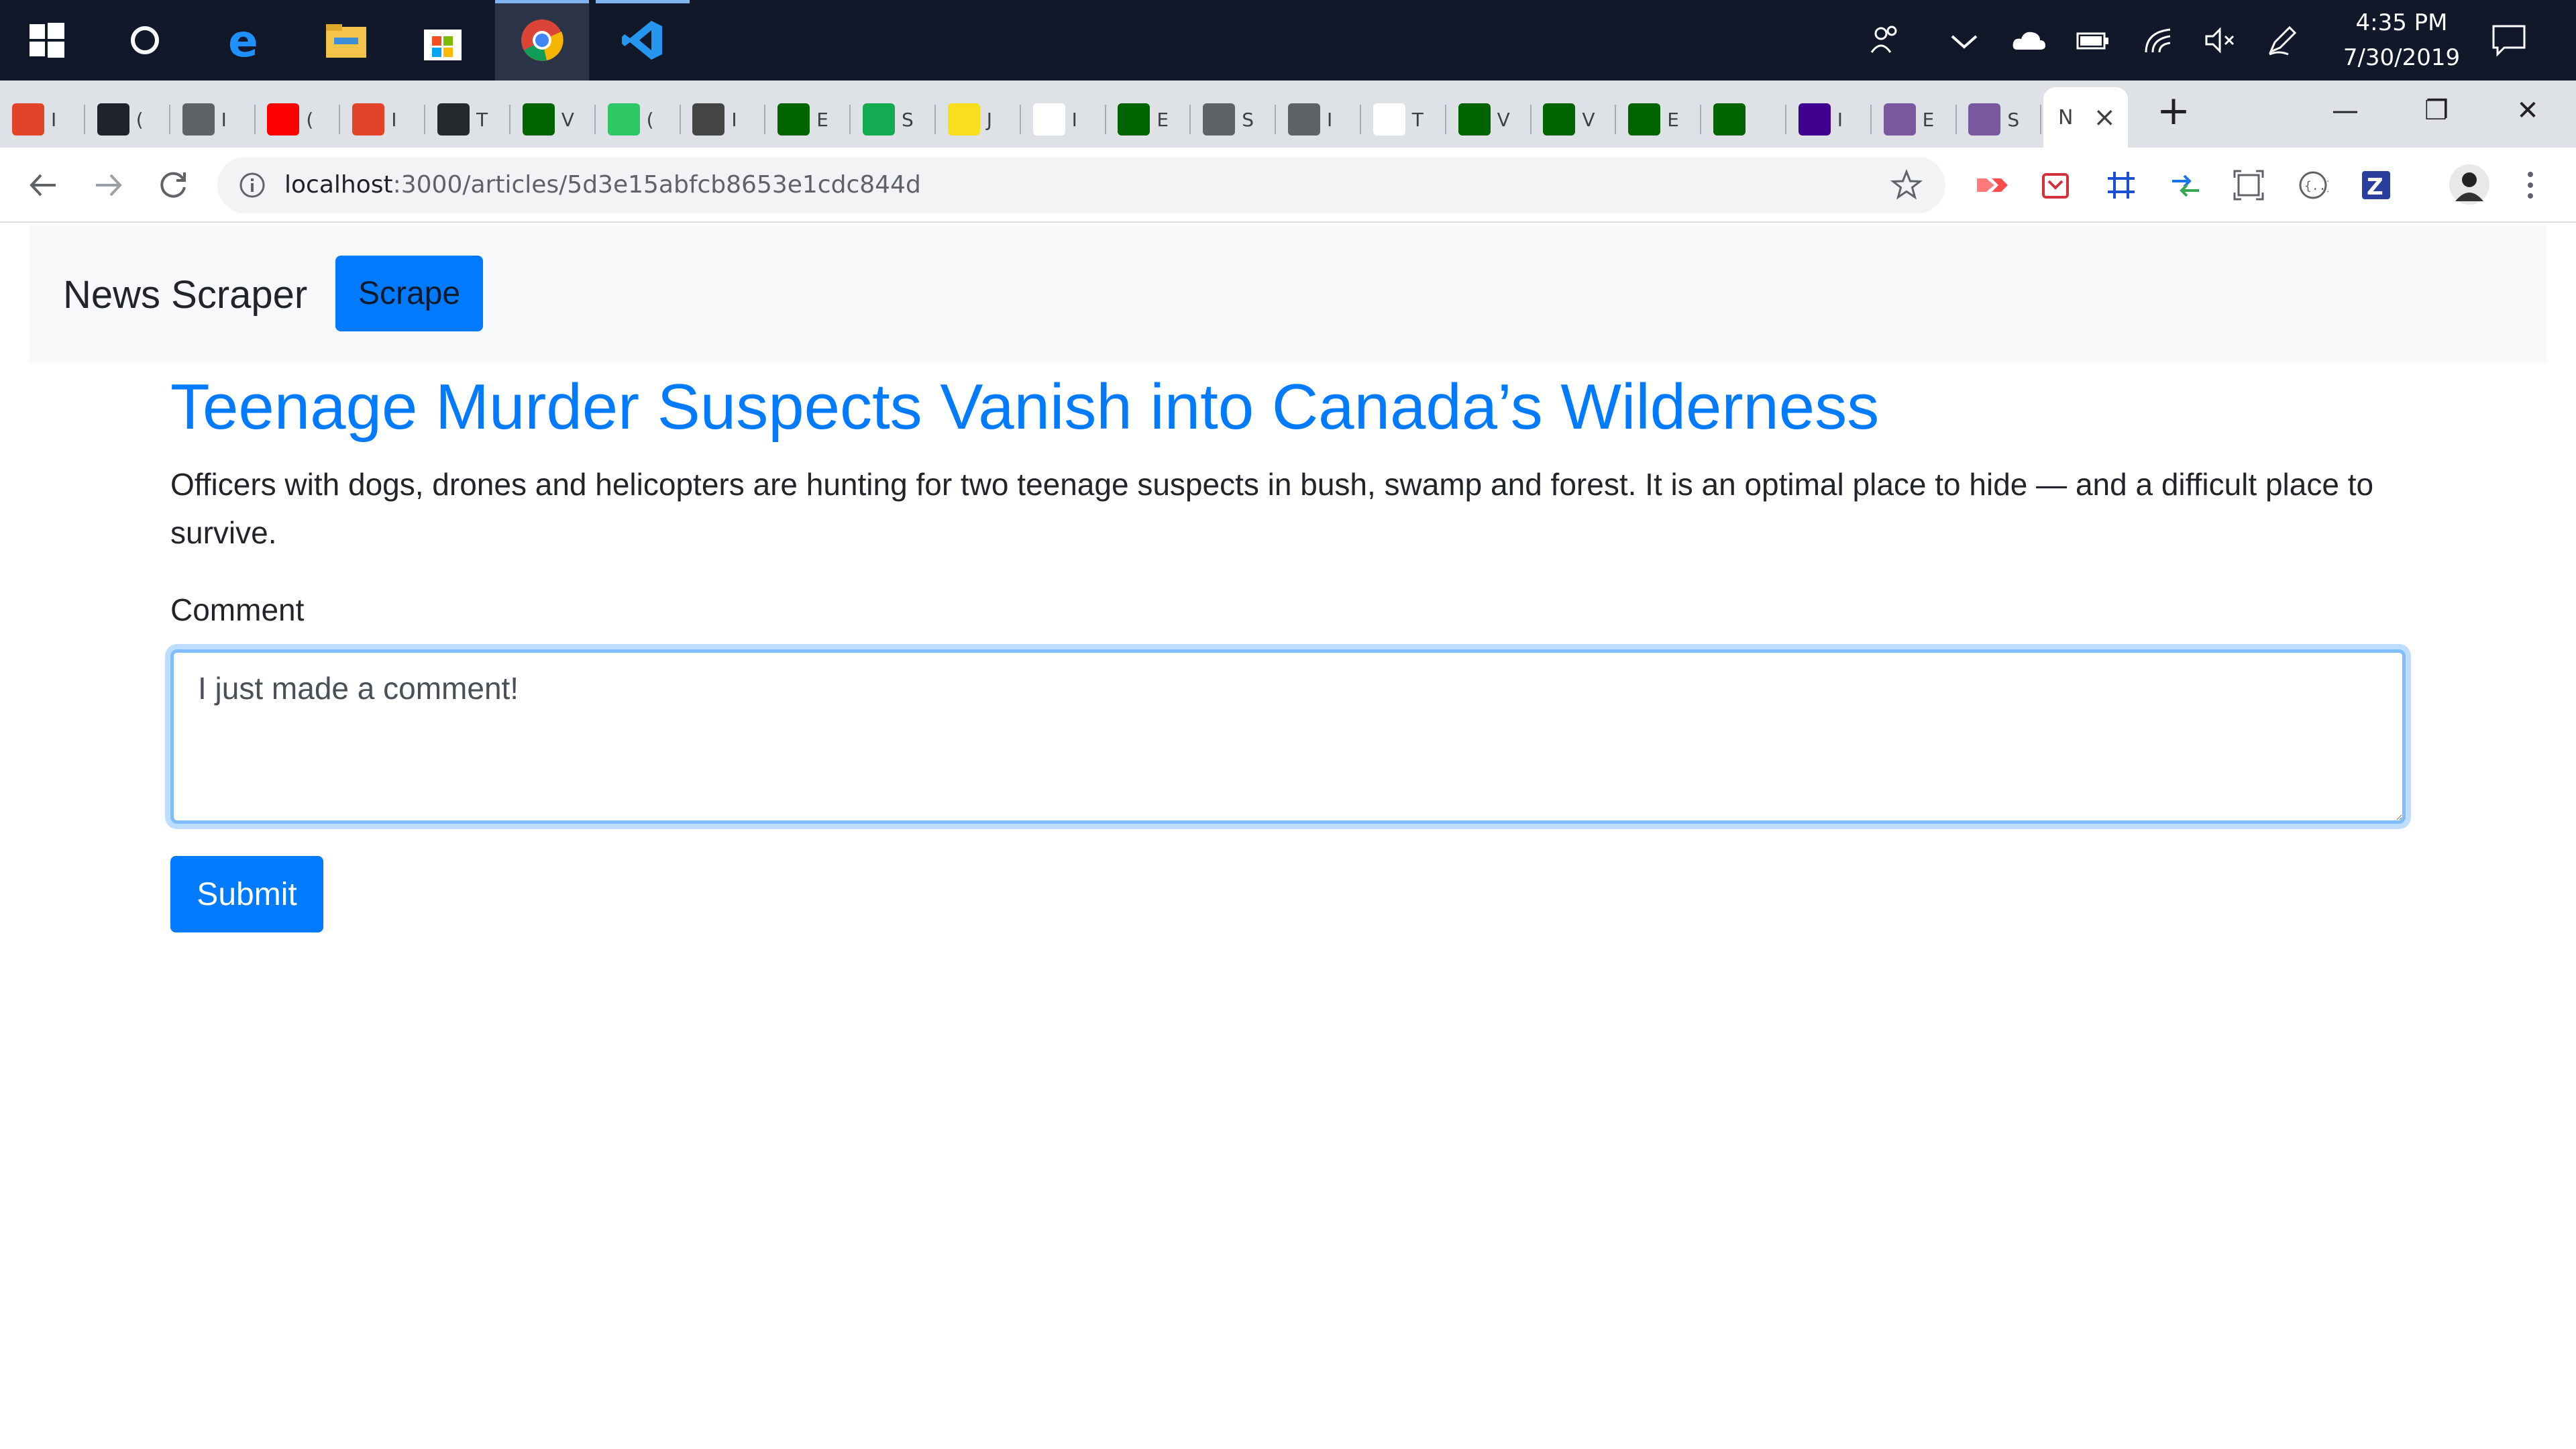 The image size is (2576, 1449). I want to click on svg-text: Z, so click(2375, 187).